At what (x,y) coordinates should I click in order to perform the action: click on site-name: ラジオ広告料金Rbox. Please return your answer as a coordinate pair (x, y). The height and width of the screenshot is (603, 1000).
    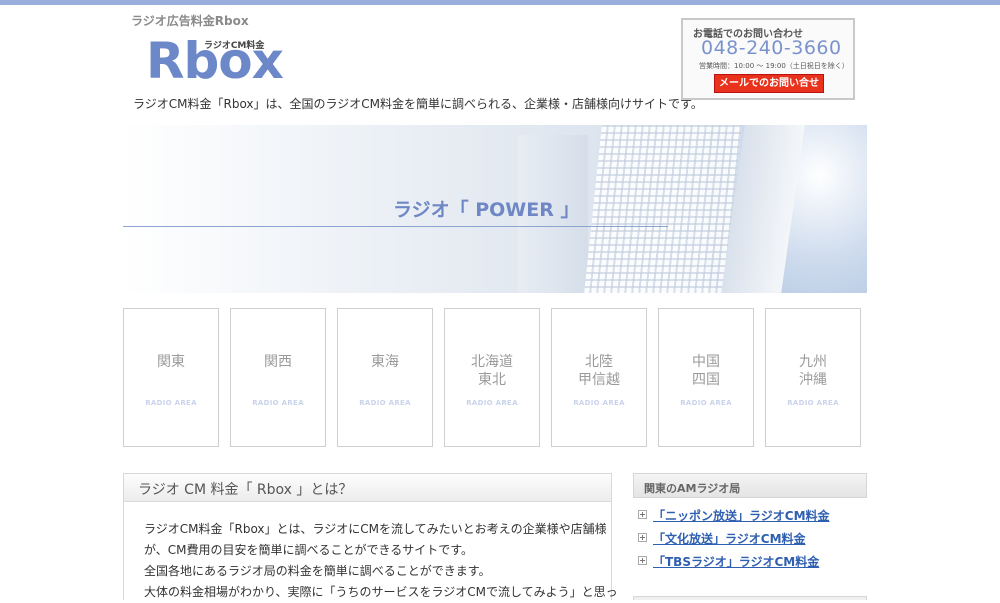
    Looking at the image, I should click on (190, 21).